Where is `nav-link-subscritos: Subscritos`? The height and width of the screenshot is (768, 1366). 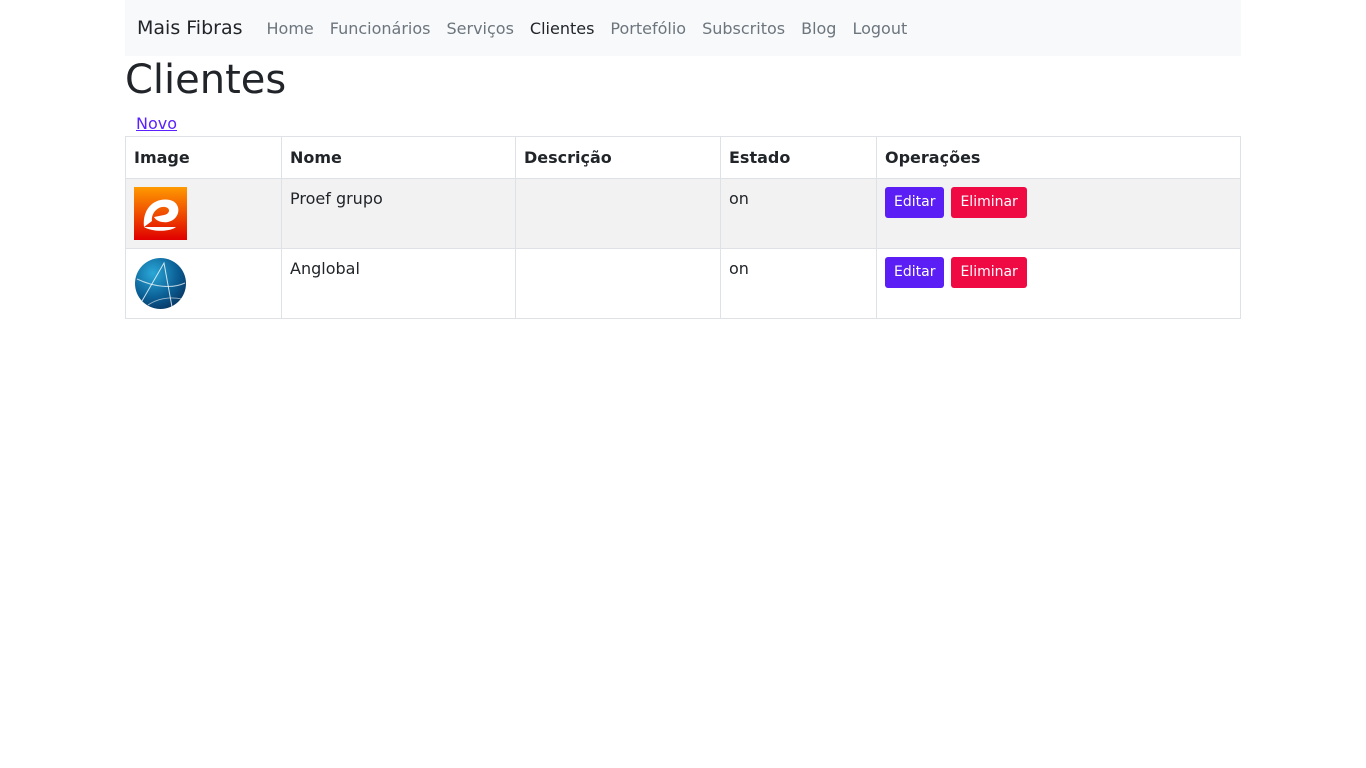 nav-link-subscritos: Subscritos is located at coordinates (743, 28).